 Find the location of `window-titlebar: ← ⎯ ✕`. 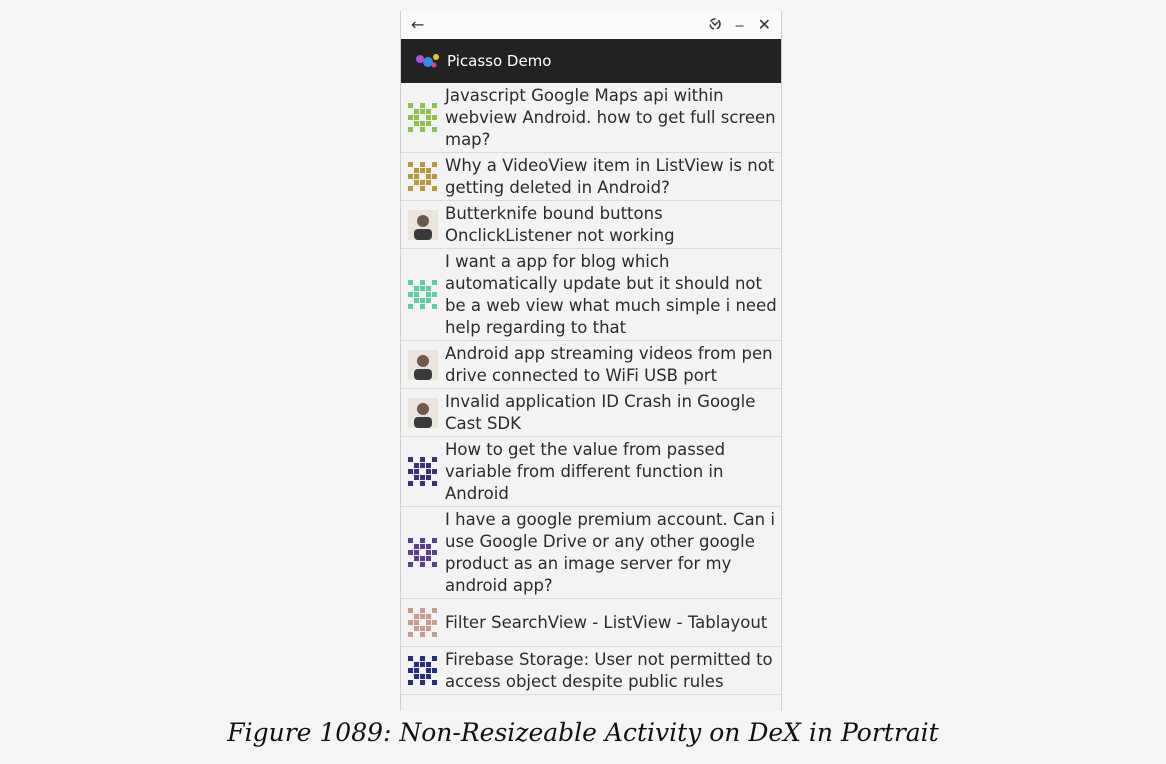

window-titlebar: ← ⎯ ✕ is located at coordinates (591, 25).